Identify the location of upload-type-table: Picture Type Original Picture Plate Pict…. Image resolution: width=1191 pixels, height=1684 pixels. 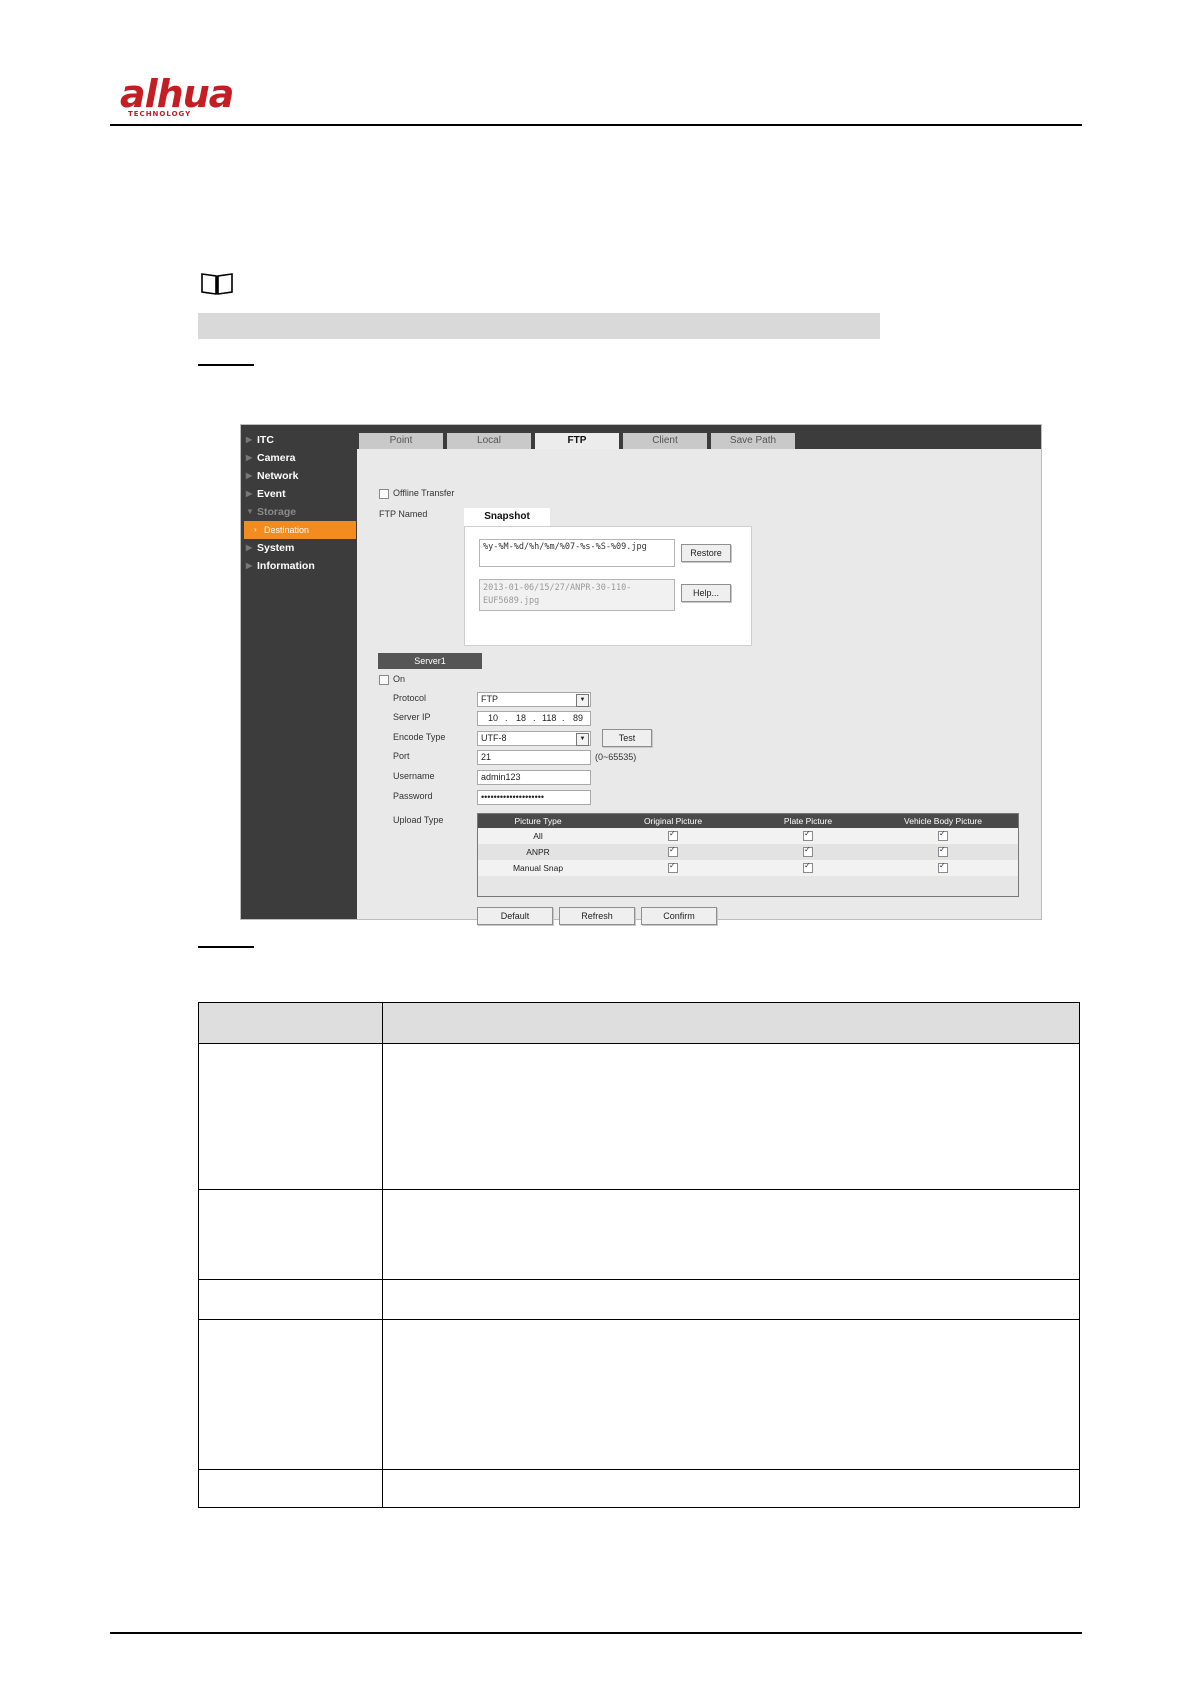
(748, 855).